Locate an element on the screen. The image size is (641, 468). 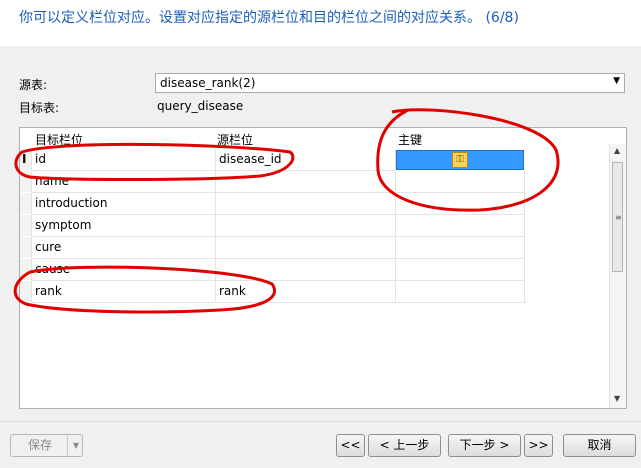
row-selector: I is located at coordinates (26, 159).